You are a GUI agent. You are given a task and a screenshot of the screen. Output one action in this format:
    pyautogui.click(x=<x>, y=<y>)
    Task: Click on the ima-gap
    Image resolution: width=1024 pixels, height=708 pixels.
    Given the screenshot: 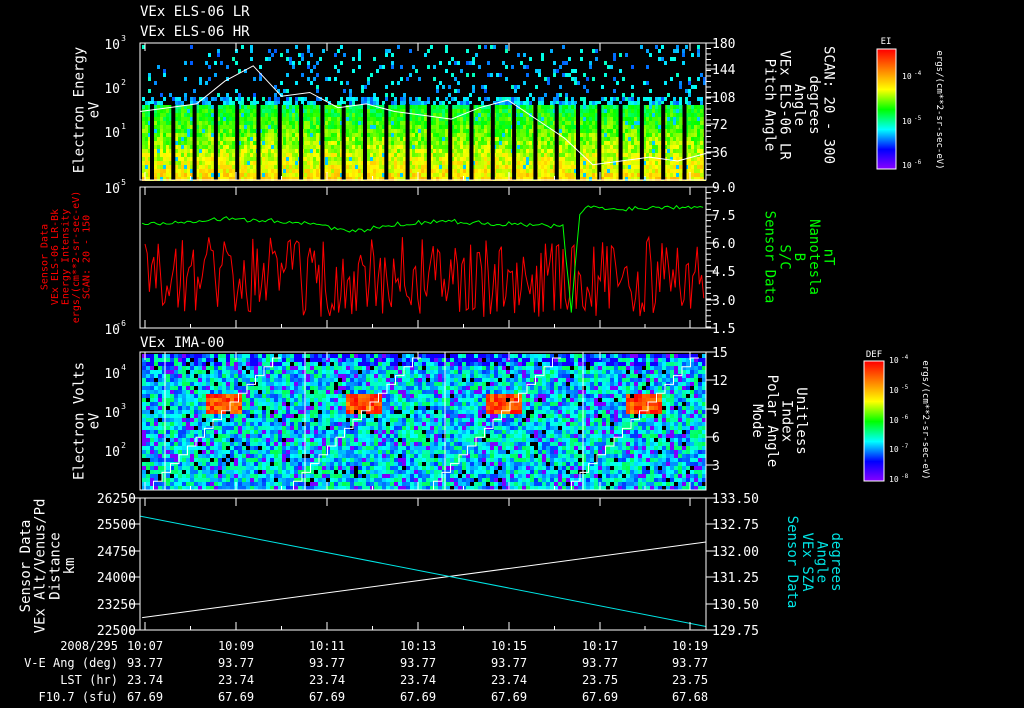 What is the action you would take?
    pyautogui.click(x=196, y=388)
    